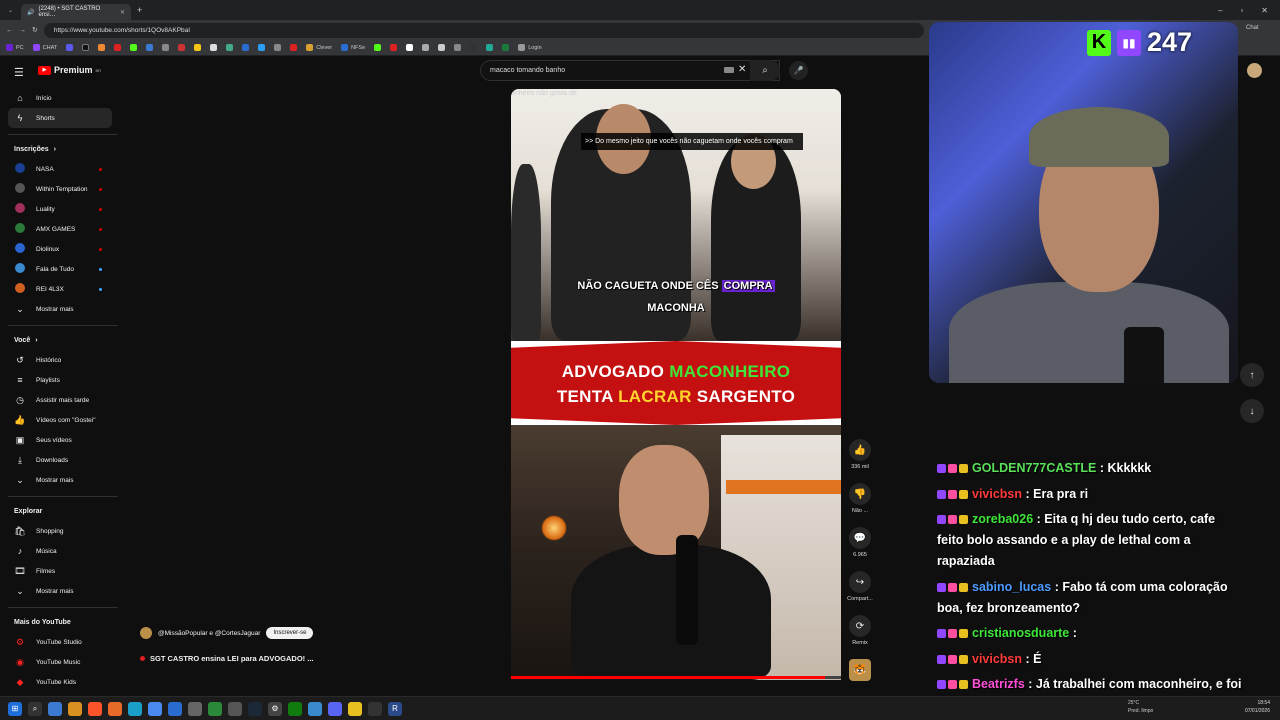 The image size is (1280, 720). I want to click on avatar, so click(1254, 70).